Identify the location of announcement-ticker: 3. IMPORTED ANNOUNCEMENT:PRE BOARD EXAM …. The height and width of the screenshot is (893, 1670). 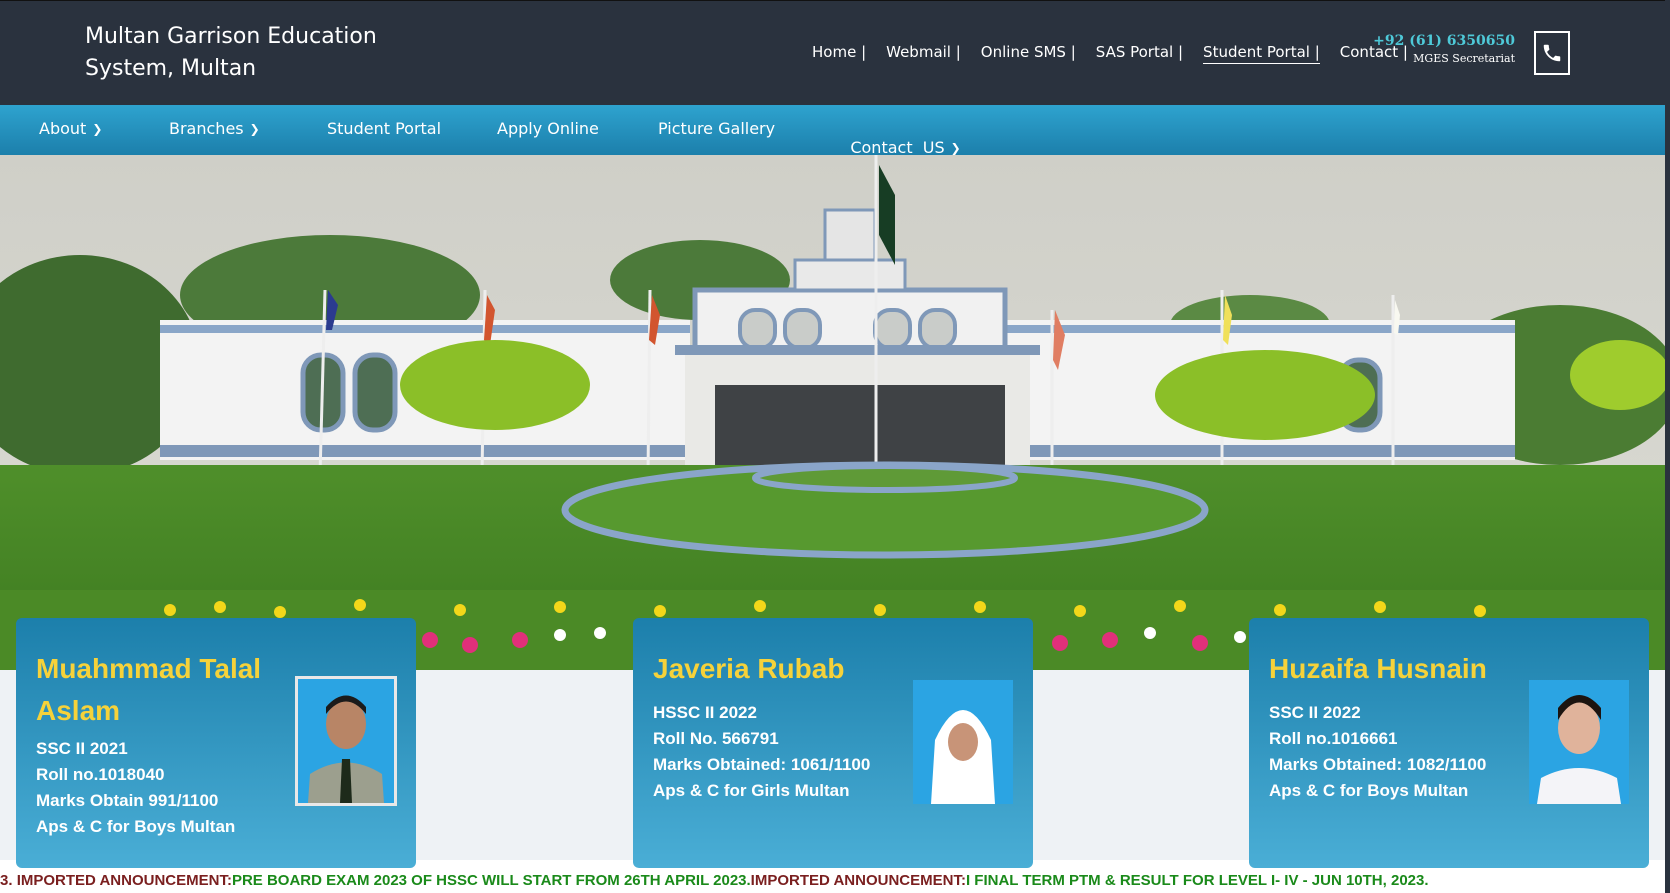
(835, 880).